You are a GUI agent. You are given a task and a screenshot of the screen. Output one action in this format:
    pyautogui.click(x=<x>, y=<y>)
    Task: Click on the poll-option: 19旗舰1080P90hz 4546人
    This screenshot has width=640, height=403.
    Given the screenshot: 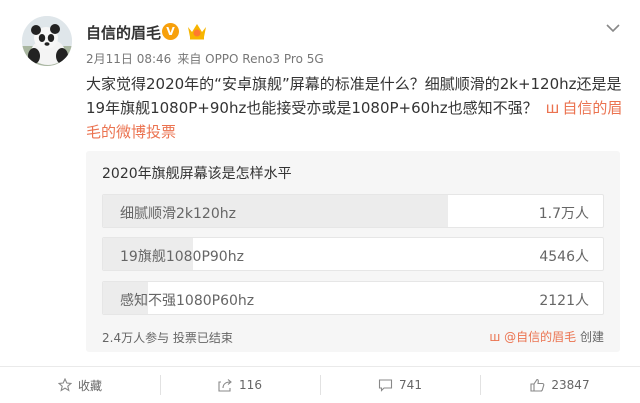 What is the action you would take?
    pyautogui.click(x=353, y=254)
    